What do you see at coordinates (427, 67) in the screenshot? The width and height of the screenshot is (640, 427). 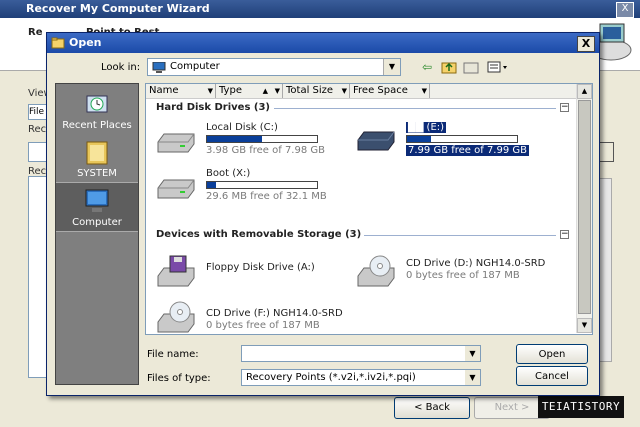 I see `back-arrow-icon: ⇦` at bounding box center [427, 67].